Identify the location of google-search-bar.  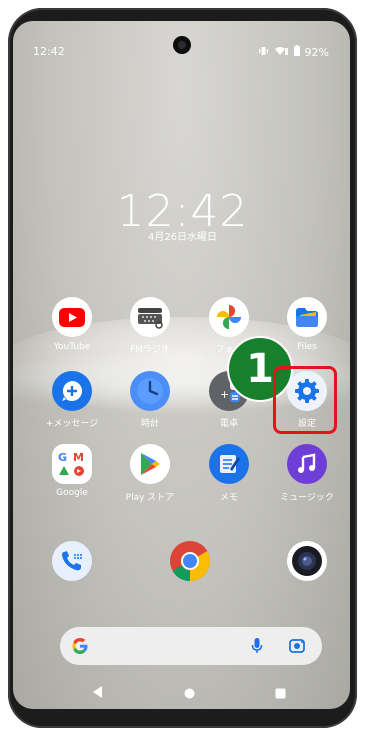
(191, 646).